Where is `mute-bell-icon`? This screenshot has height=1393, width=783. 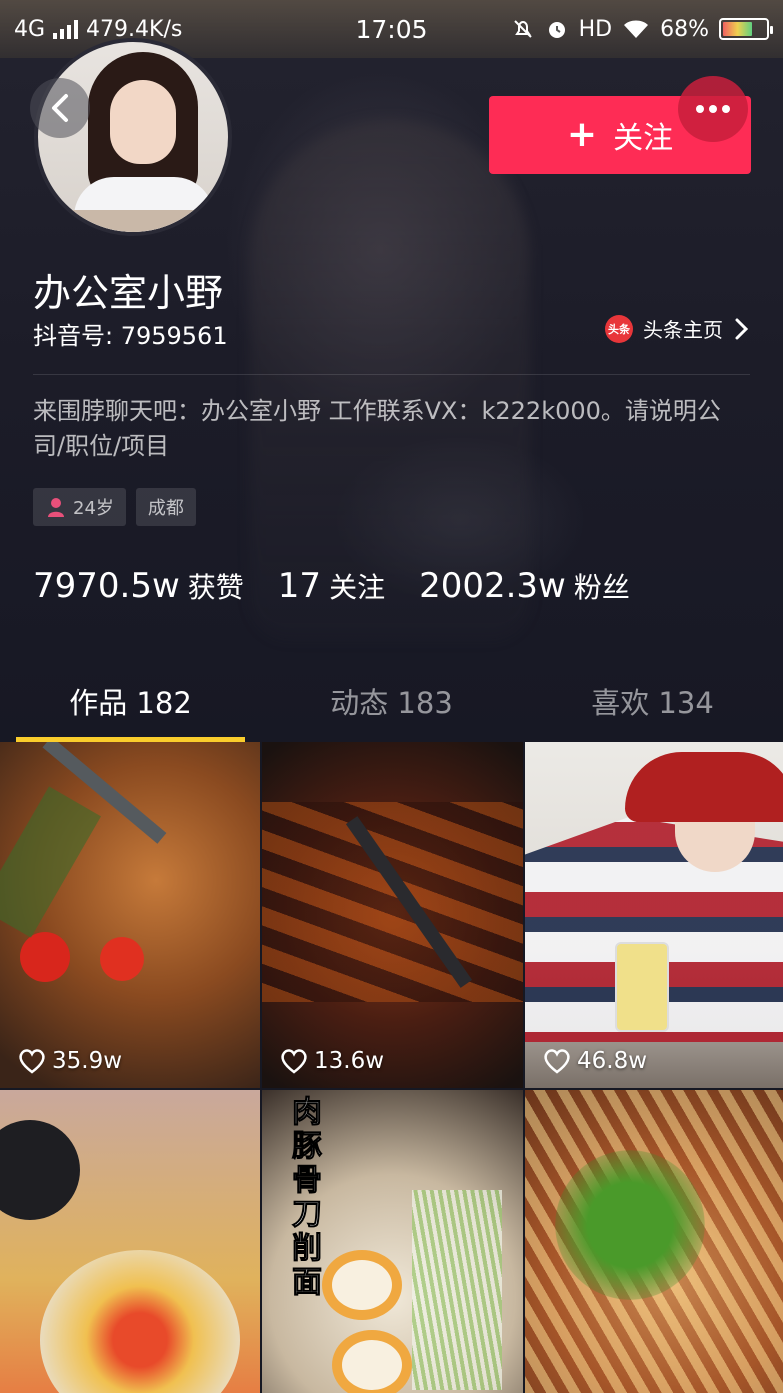
mute-bell-icon is located at coordinates (522, 29).